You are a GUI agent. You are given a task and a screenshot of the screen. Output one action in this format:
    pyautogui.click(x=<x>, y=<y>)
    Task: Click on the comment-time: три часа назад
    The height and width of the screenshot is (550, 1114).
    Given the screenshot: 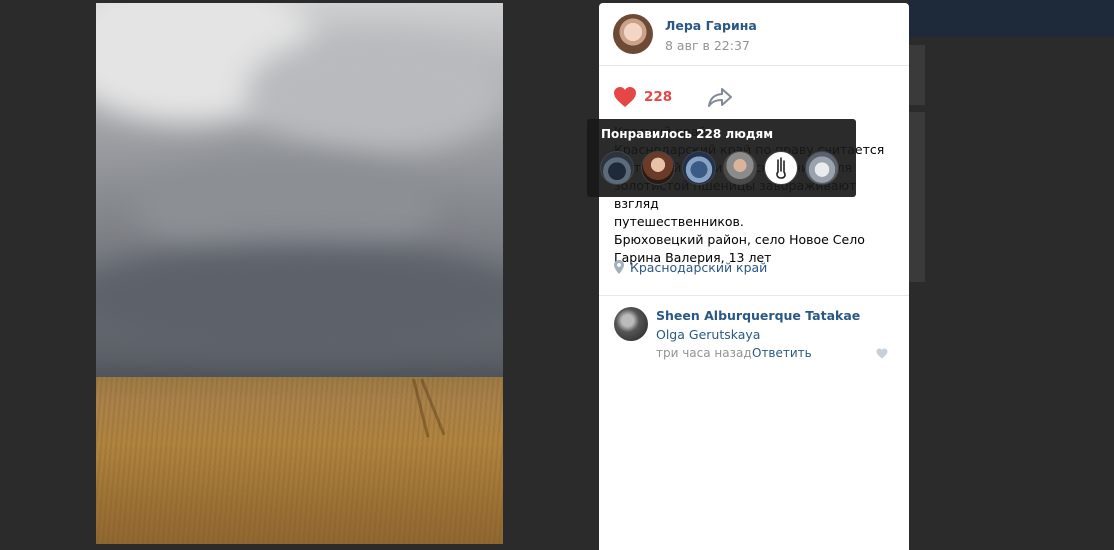 What is the action you would take?
    pyautogui.click(x=704, y=353)
    